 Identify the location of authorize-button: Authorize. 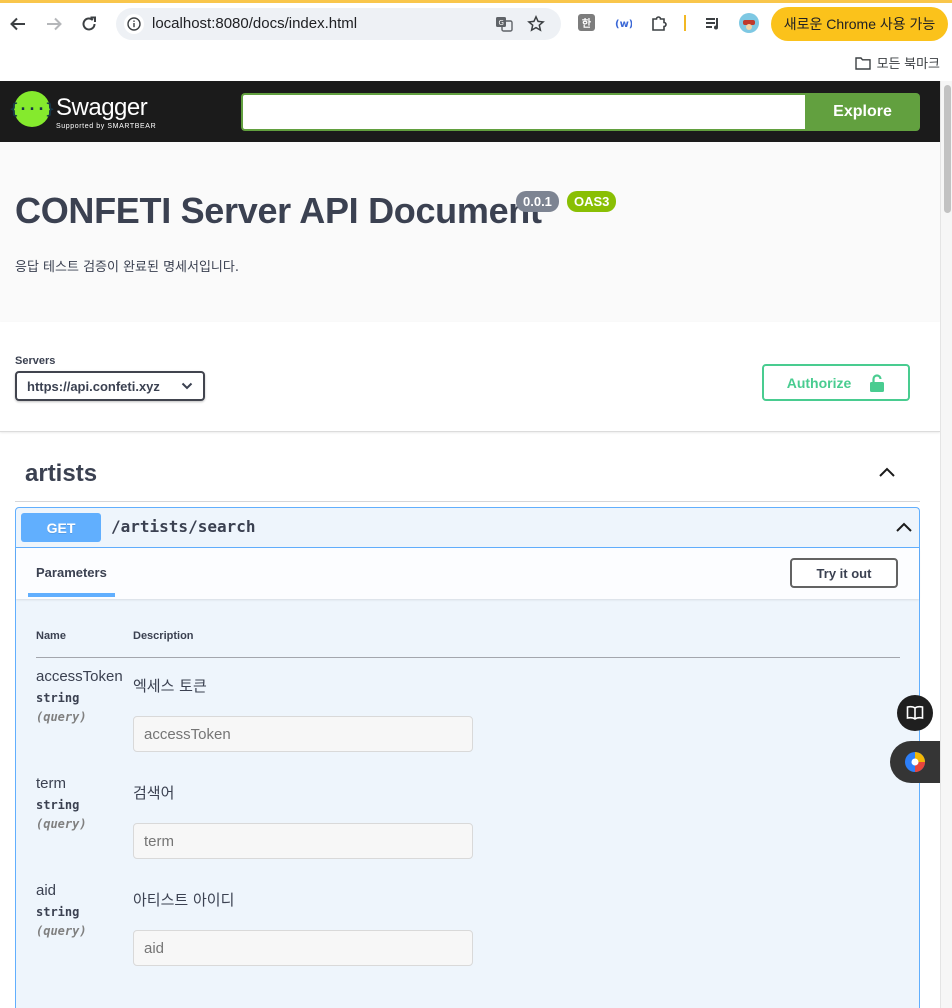
(836, 382).